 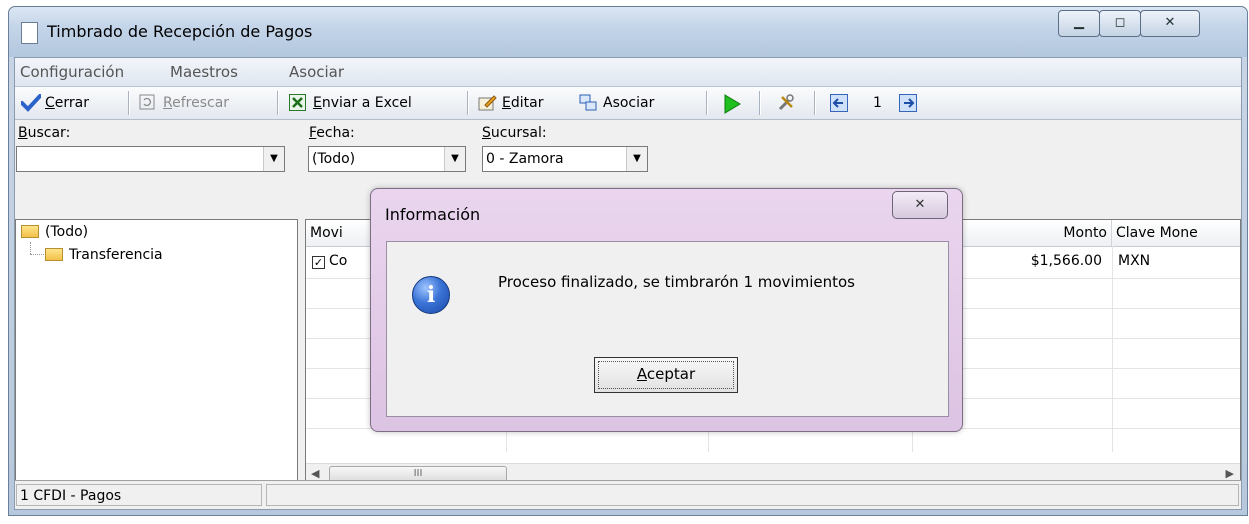 I want to click on next-page-button, so click(x=908, y=103).